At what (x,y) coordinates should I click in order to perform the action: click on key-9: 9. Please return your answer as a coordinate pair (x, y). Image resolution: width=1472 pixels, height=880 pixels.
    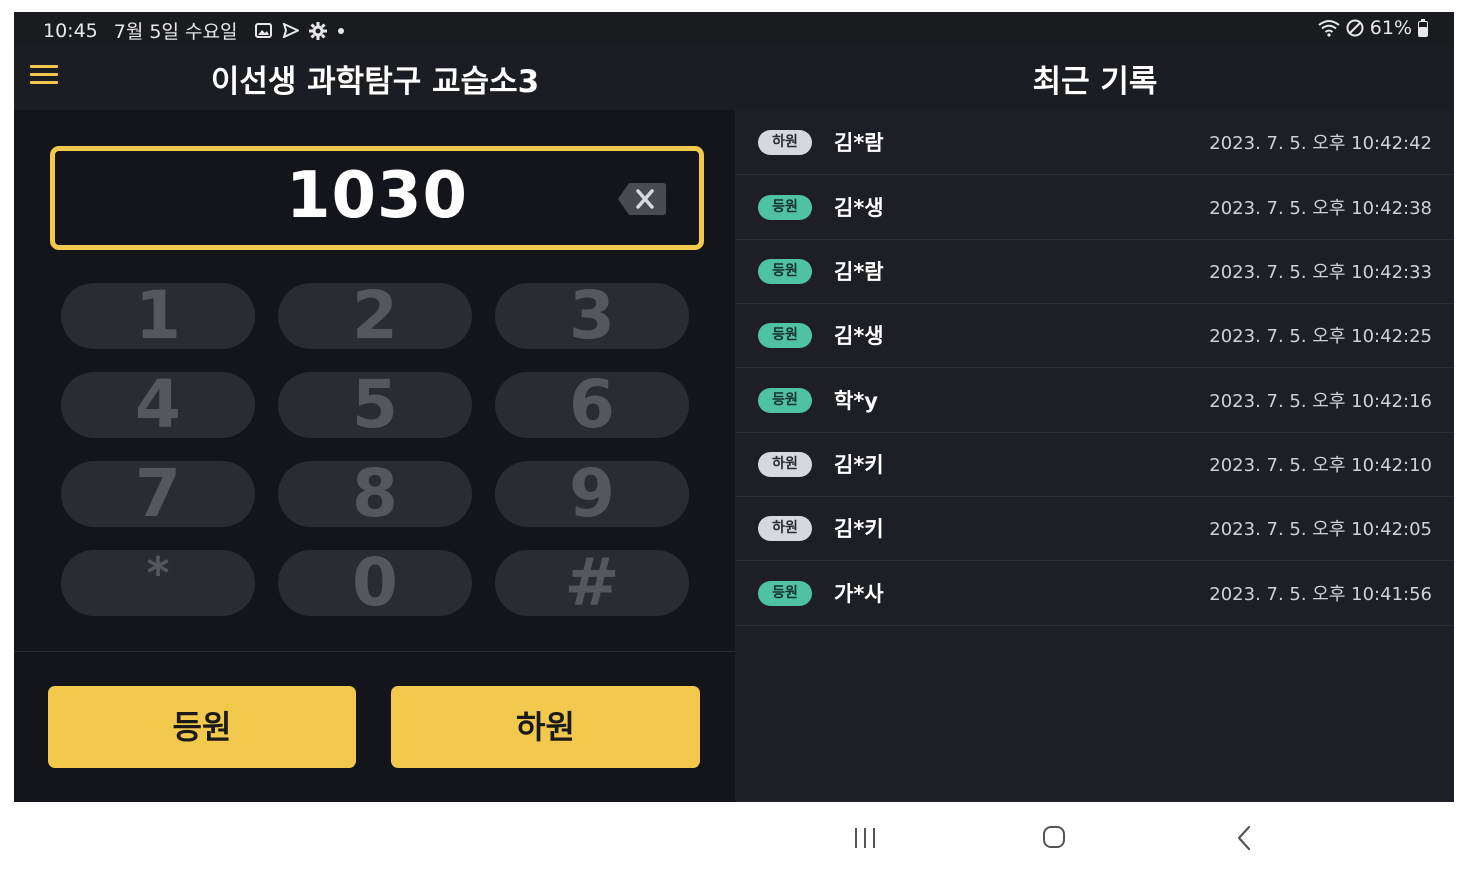
    Looking at the image, I should click on (592, 494).